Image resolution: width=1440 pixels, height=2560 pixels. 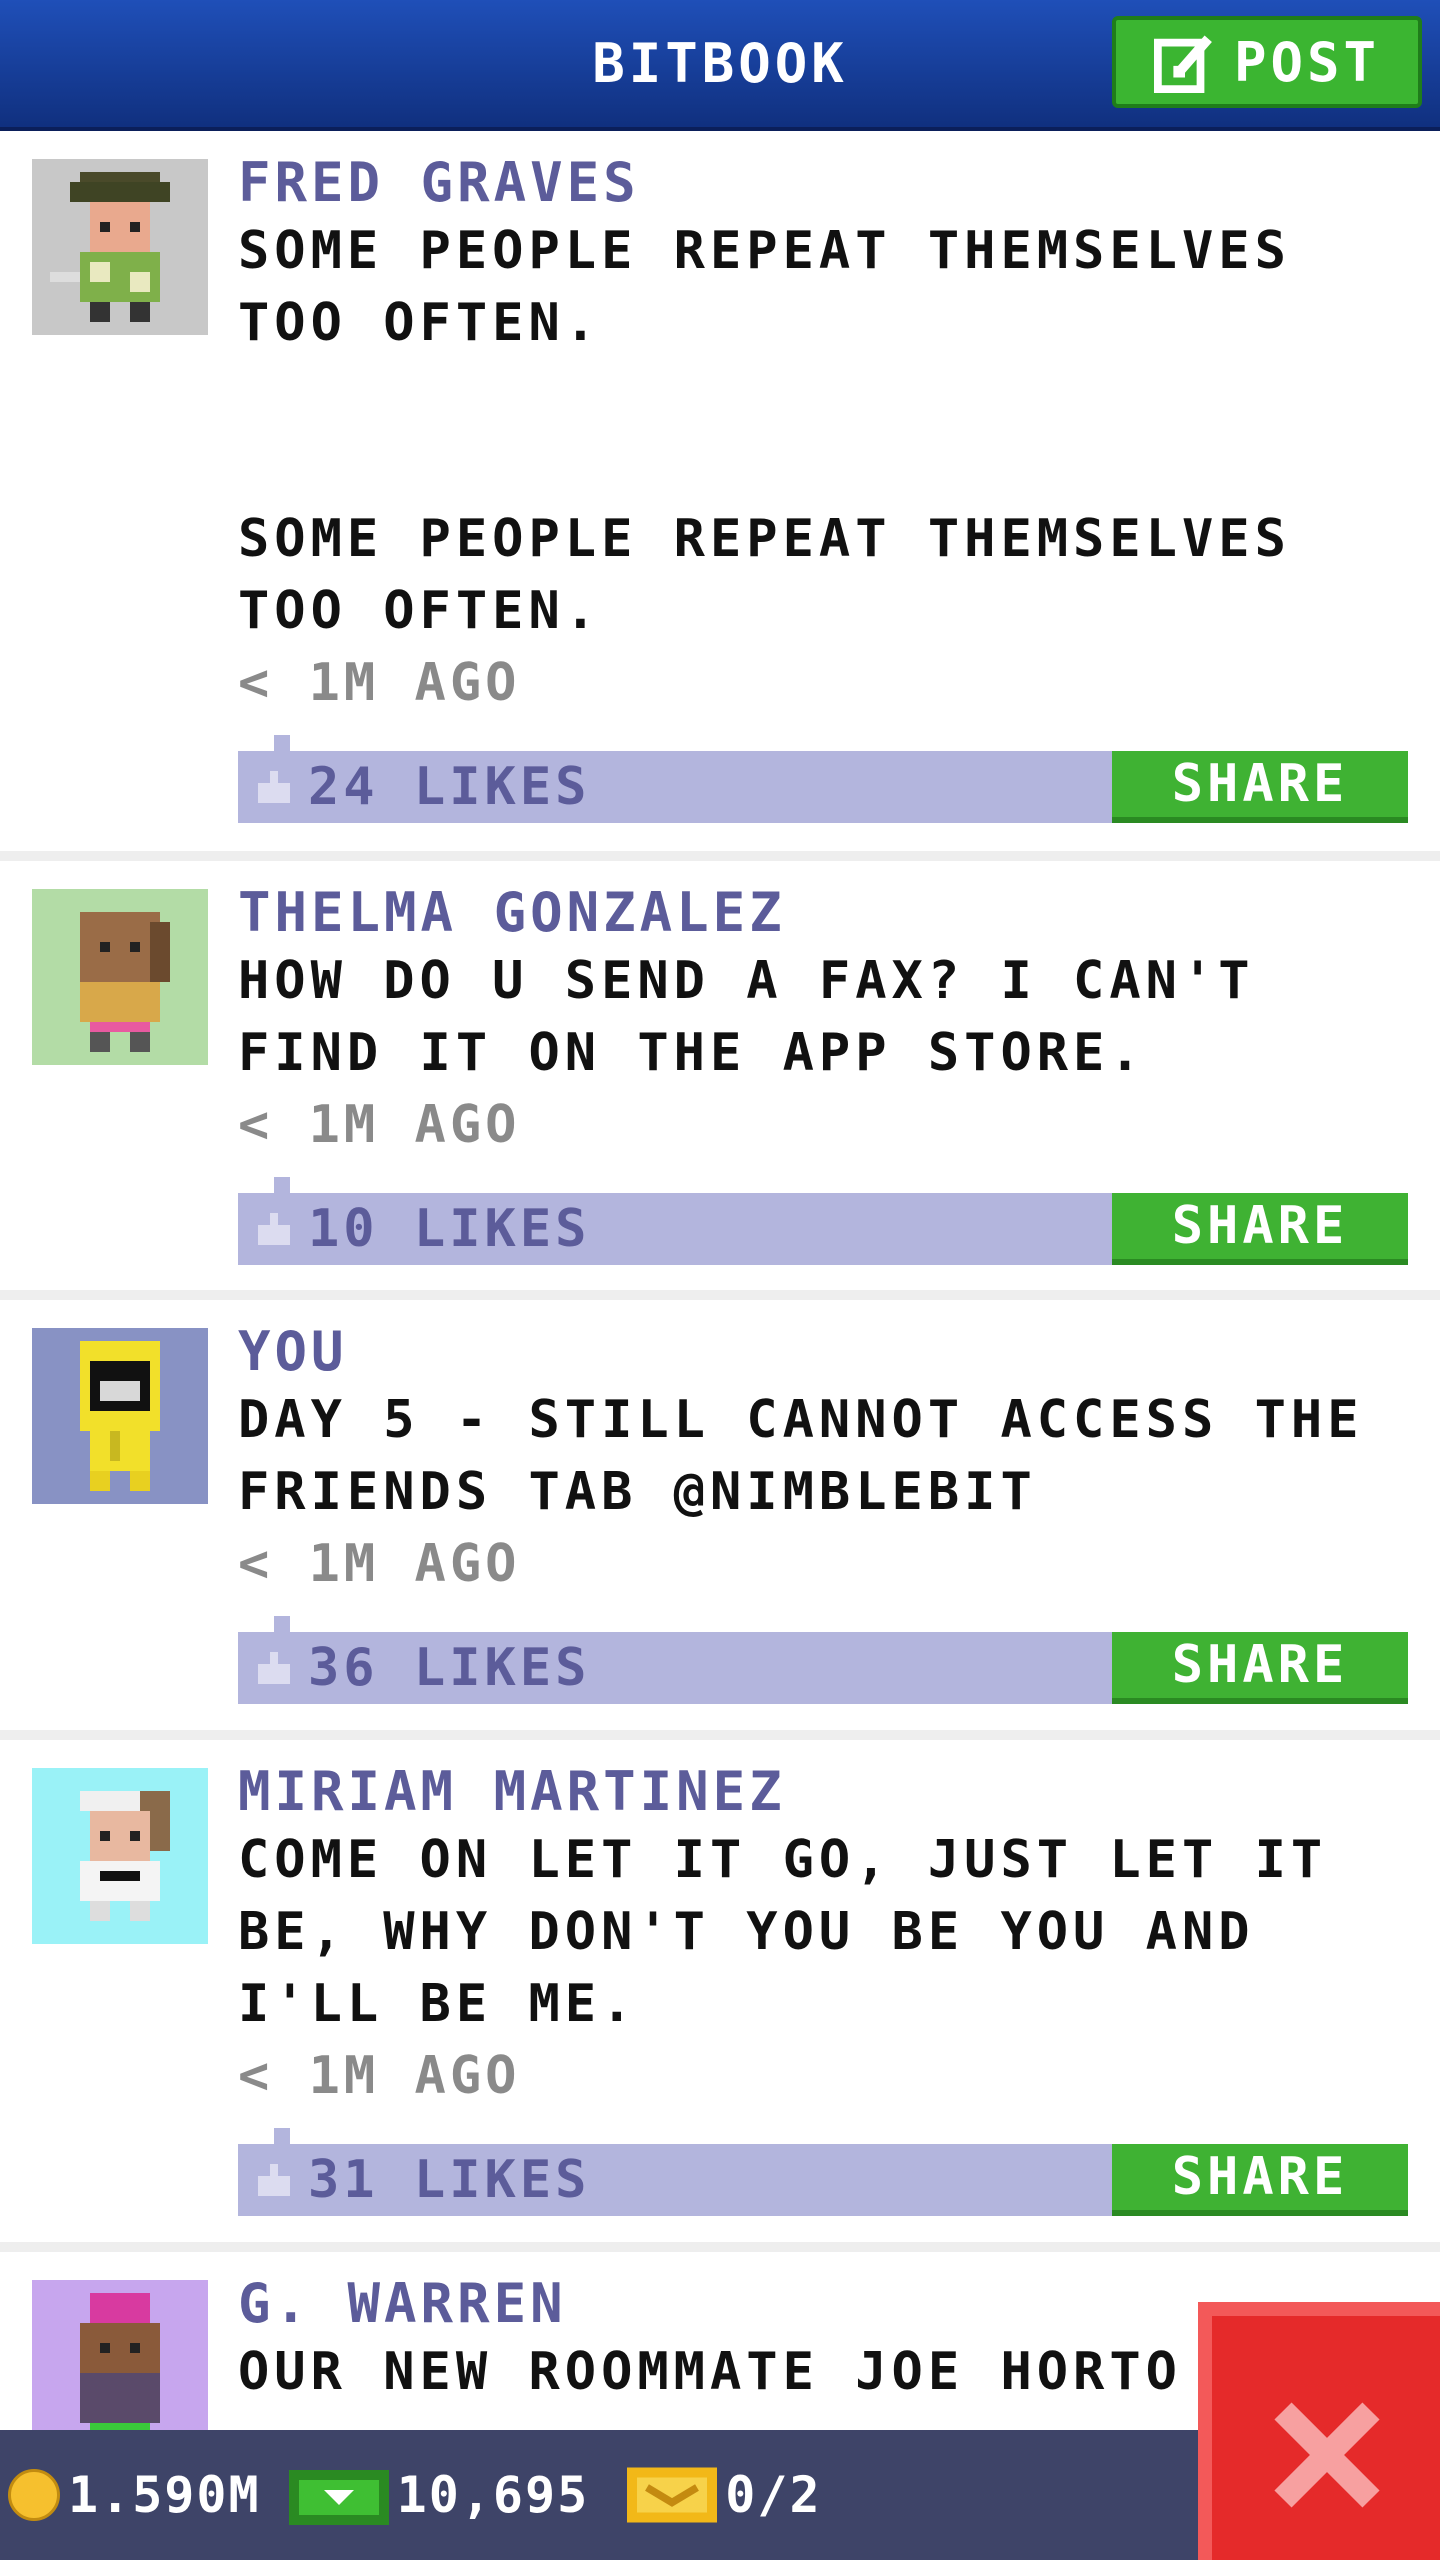 What do you see at coordinates (164, 2495) in the screenshot?
I see `coins-value: 1.590M` at bounding box center [164, 2495].